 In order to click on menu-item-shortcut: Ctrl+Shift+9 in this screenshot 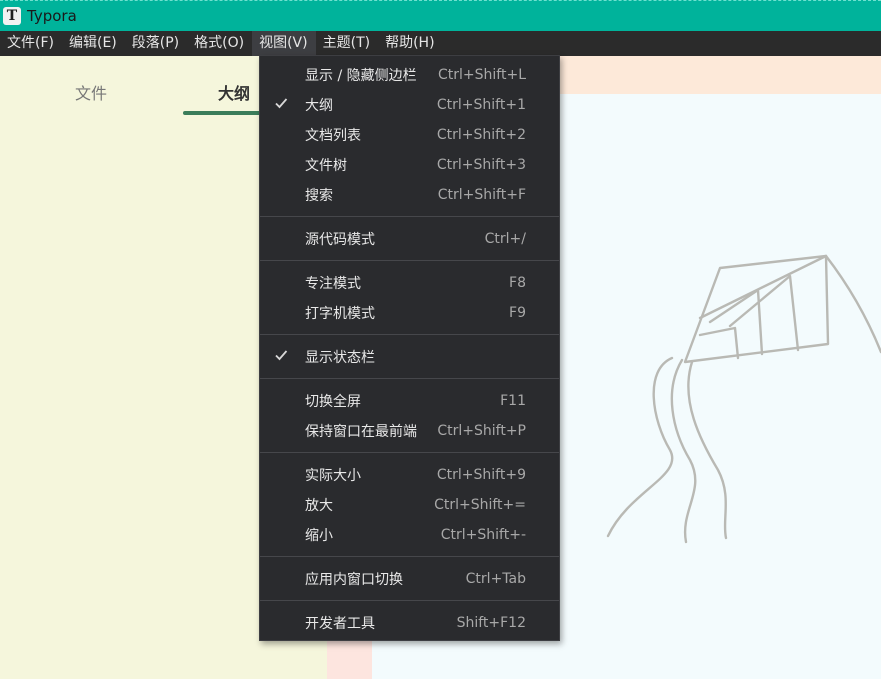, I will do `click(481, 475)`.